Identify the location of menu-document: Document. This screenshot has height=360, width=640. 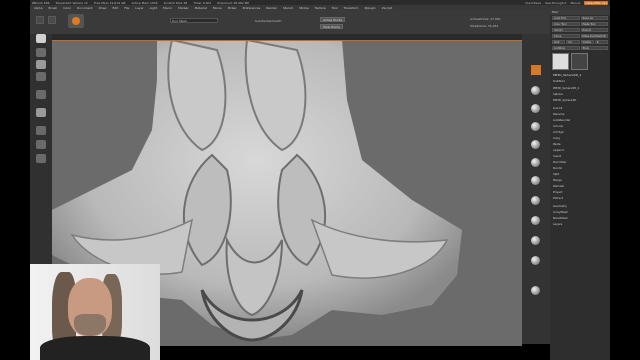
(85, 8).